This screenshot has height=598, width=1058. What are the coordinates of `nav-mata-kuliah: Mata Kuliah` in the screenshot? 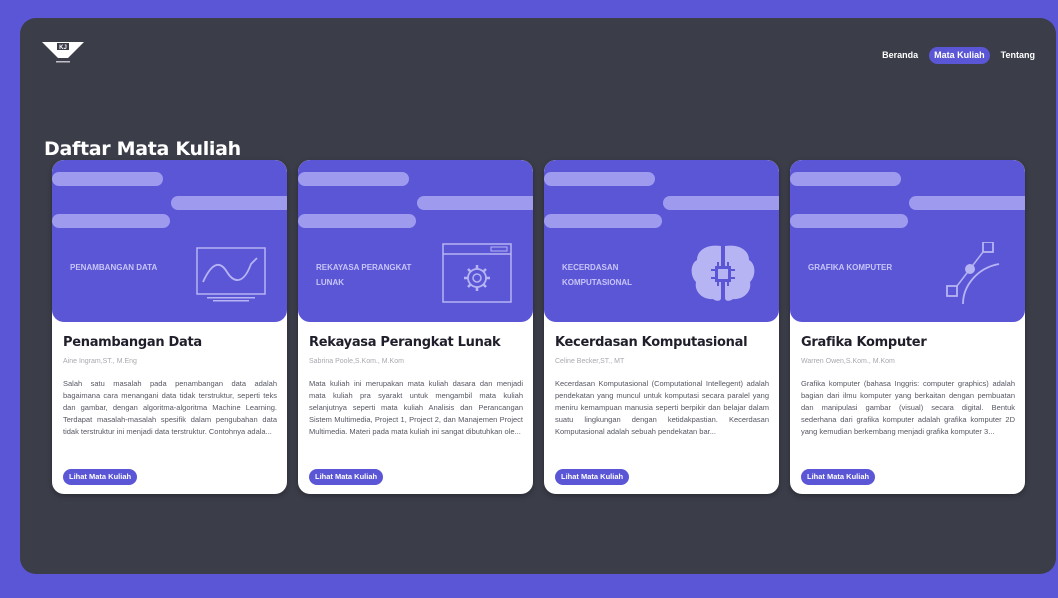 It's located at (959, 55).